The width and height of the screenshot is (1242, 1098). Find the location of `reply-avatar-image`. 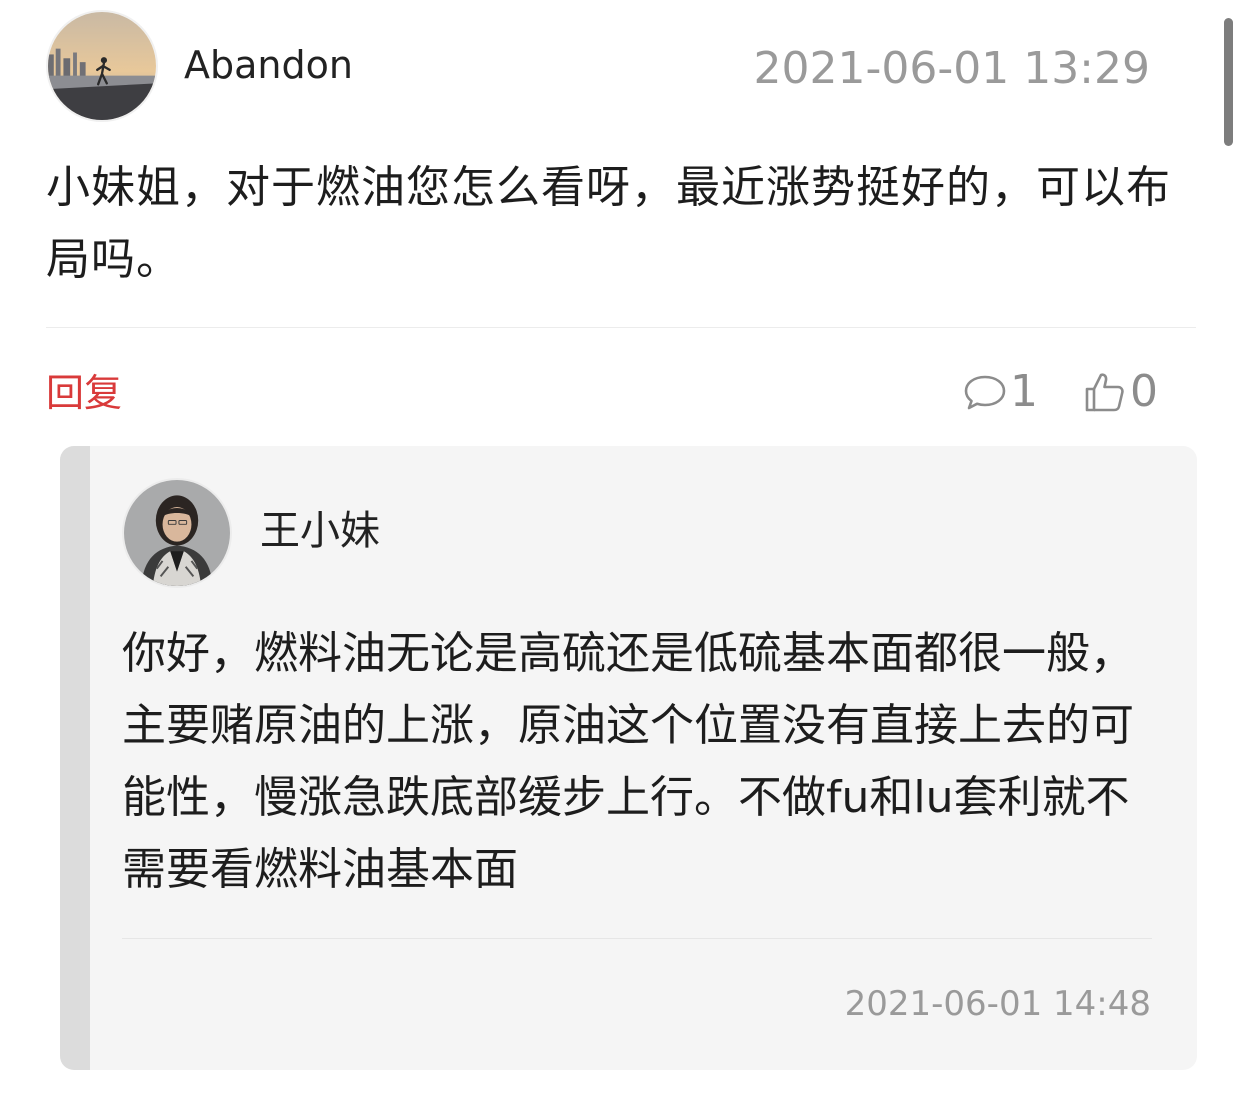

reply-avatar-image is located at coordinates (177, 533).